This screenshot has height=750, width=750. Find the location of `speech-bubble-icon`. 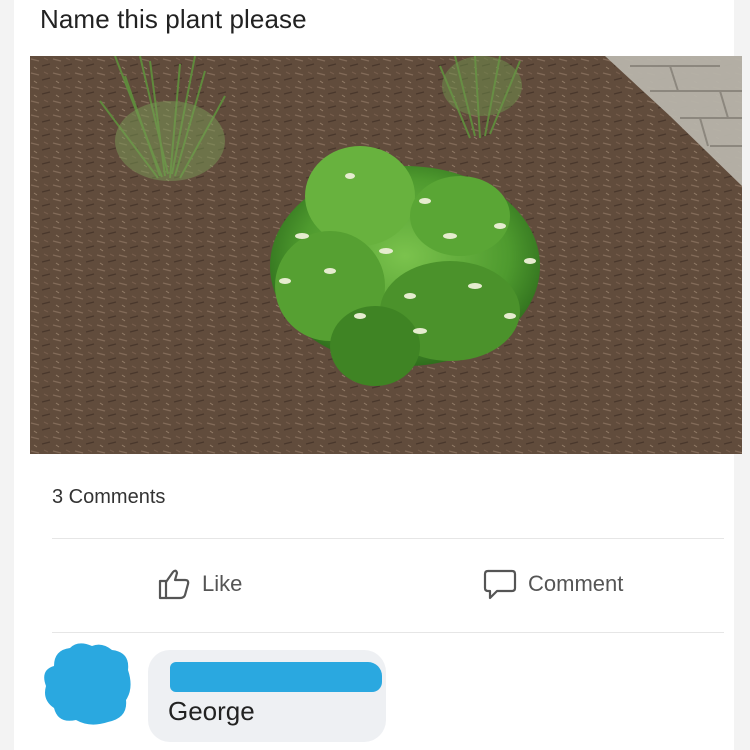

speech-bubble-icon is located at coordinates (500, 584).